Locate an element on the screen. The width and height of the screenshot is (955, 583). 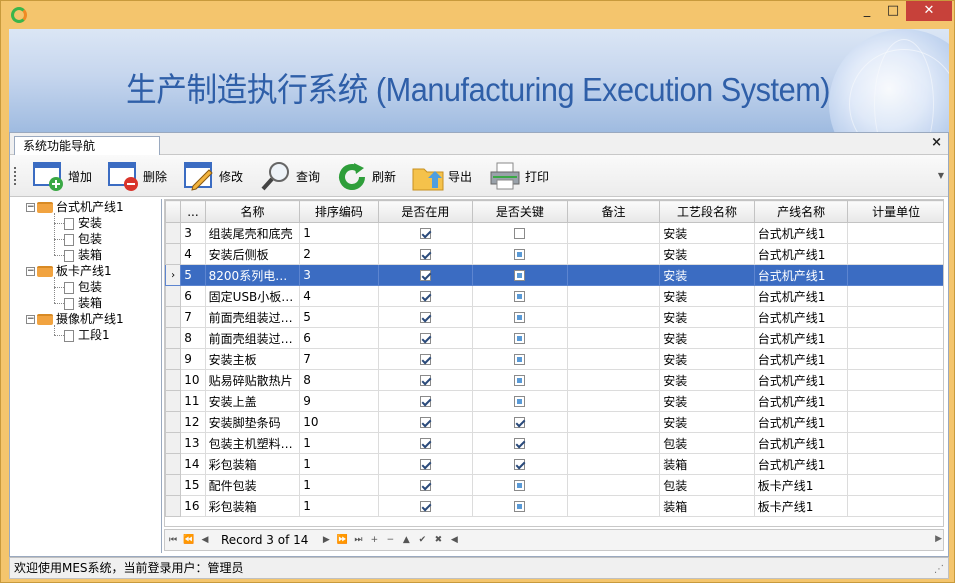
prev-record-icon: ◀ is located at coordinates (205, 540).